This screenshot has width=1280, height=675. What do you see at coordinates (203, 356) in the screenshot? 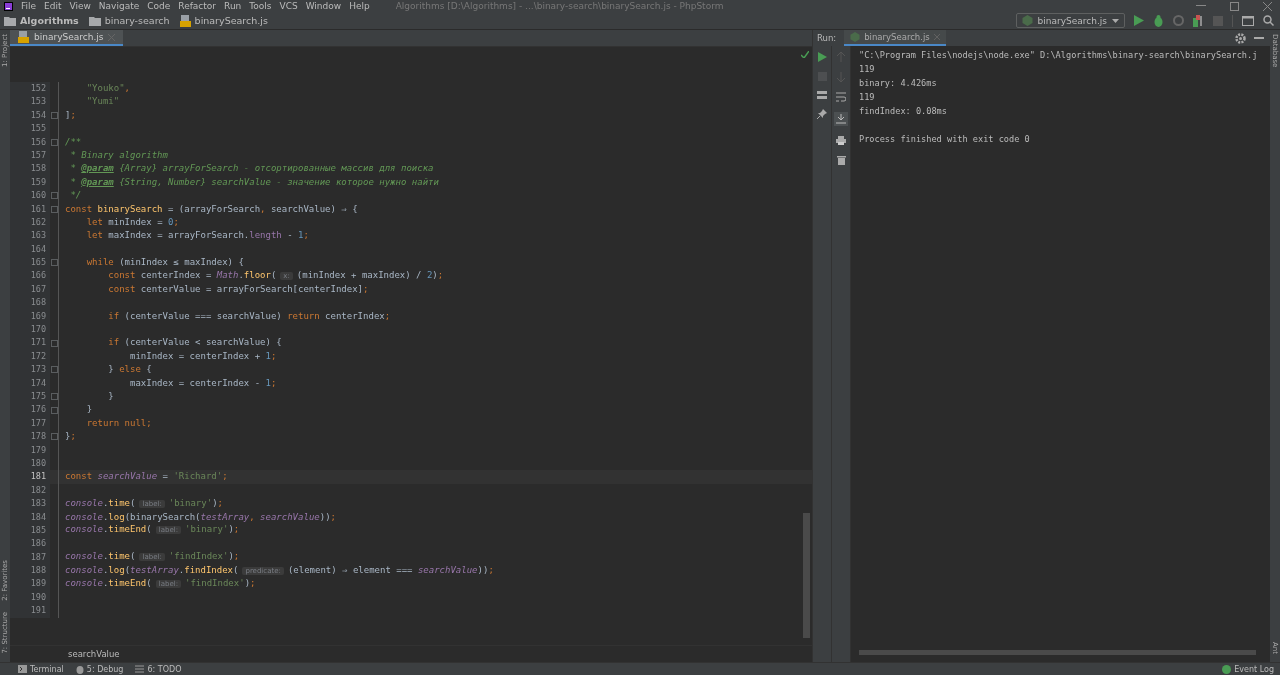
I see `code-line: minIndex = centerIndex + 1;` at bounding box center [203, 356].